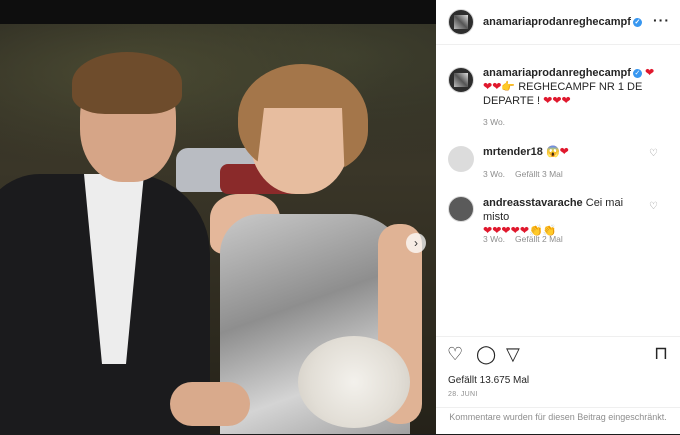 This screenshot has width=680, height=435. I want to click on comment-1-meta: 3 Wo. Gefällt 3 Mal, so click(523, 174).